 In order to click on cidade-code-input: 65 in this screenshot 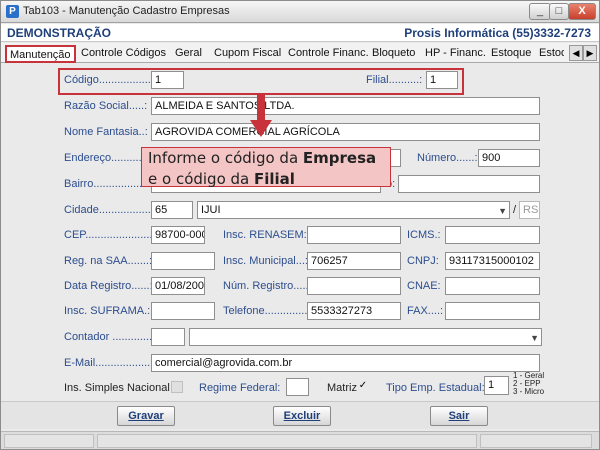, I will do `click(172, 210)`.